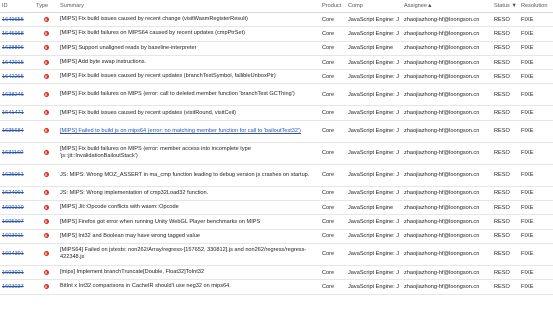  Describe the element at coordinates (13, 208) in the screenshot. I see `bug-id-link: 1609319` at that location.